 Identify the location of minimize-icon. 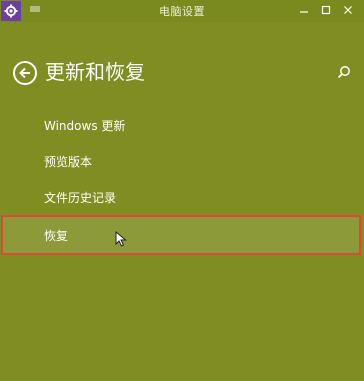
(304, 10).